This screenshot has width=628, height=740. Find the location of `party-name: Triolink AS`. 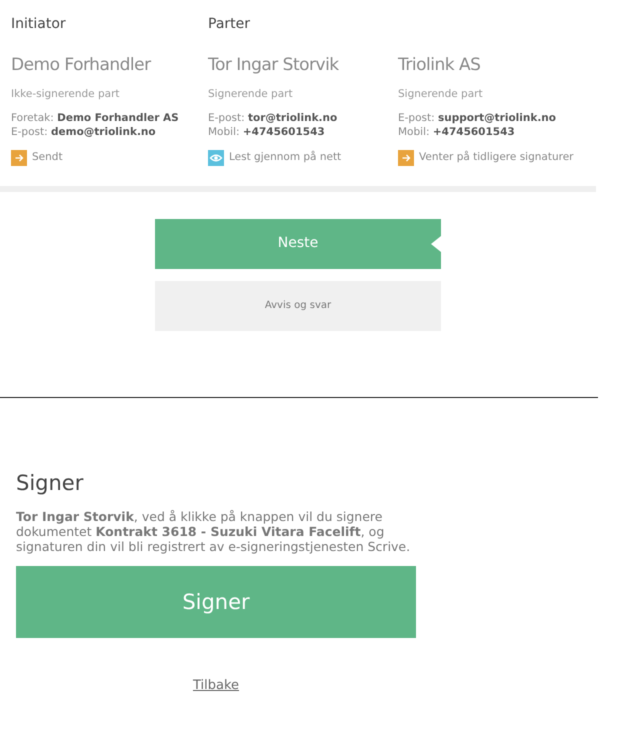

party-name: Triolink AS is located at coordinates (440, 65).